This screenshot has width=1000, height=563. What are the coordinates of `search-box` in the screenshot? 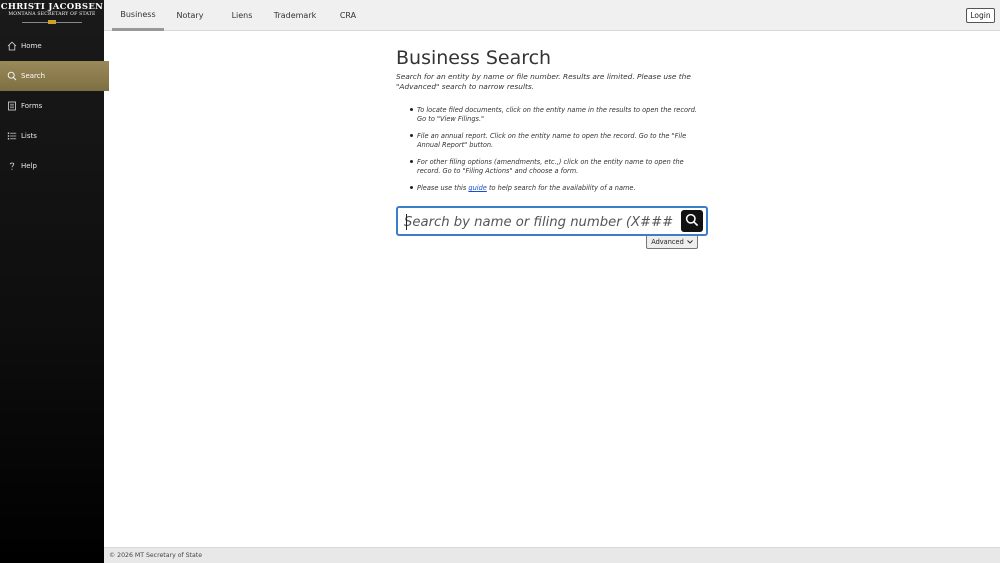 It's located at (552, 221).